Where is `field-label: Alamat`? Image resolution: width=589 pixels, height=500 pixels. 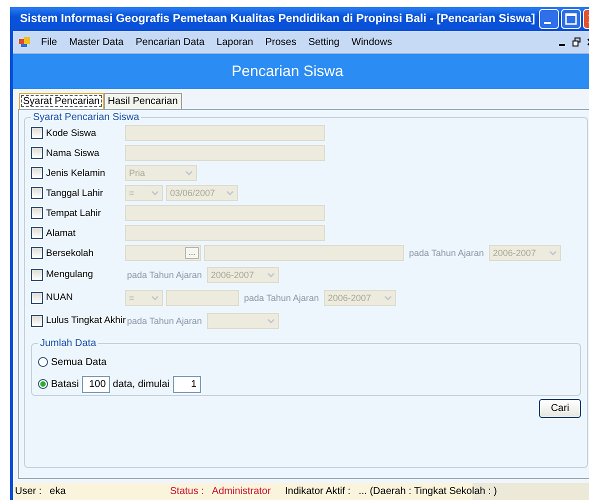 field-label: Alamat is located at coordinates (61, 233).